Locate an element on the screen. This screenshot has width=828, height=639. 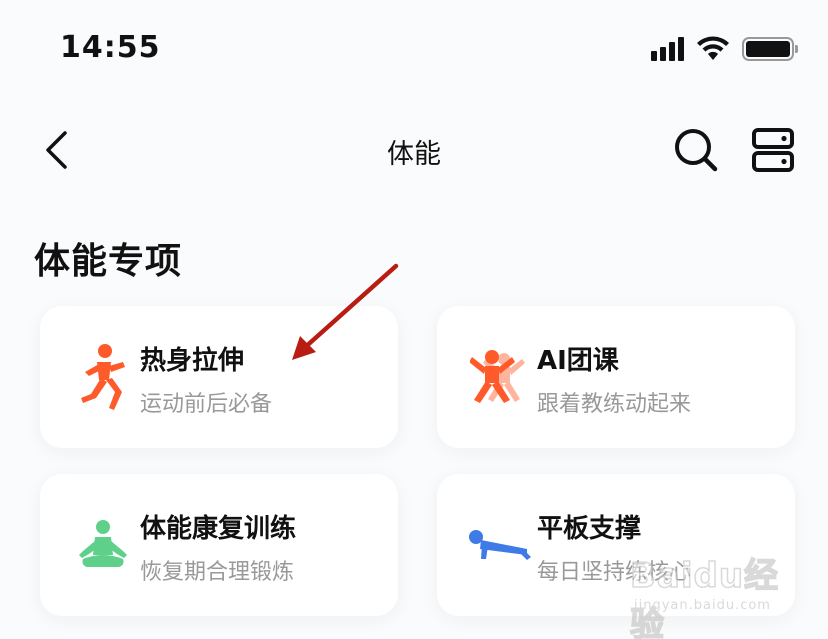
card-title: 平板支撑 is located at coordinates (589, 529).